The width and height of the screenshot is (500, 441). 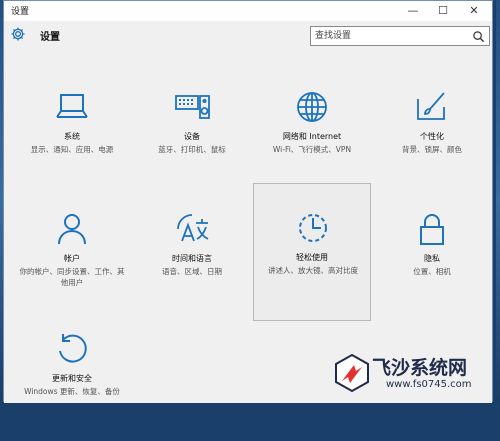 I want to click on tile-label: 网络和 Internet, so click(x=312, y=136).